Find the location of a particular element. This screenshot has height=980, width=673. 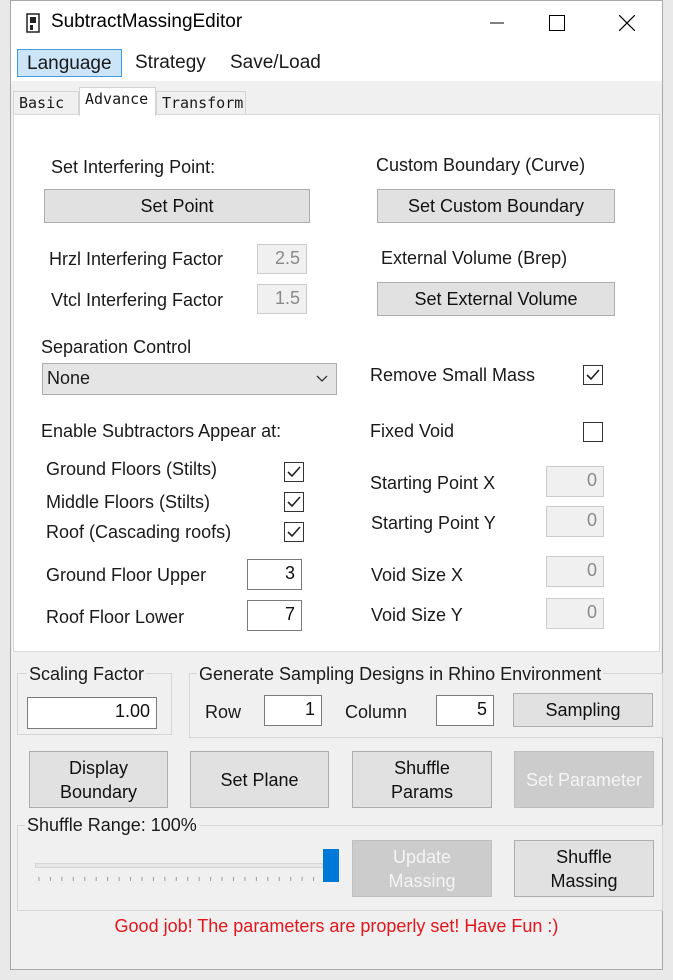

display-boundary-line2: Boundary is located at coordinates (98, 791).